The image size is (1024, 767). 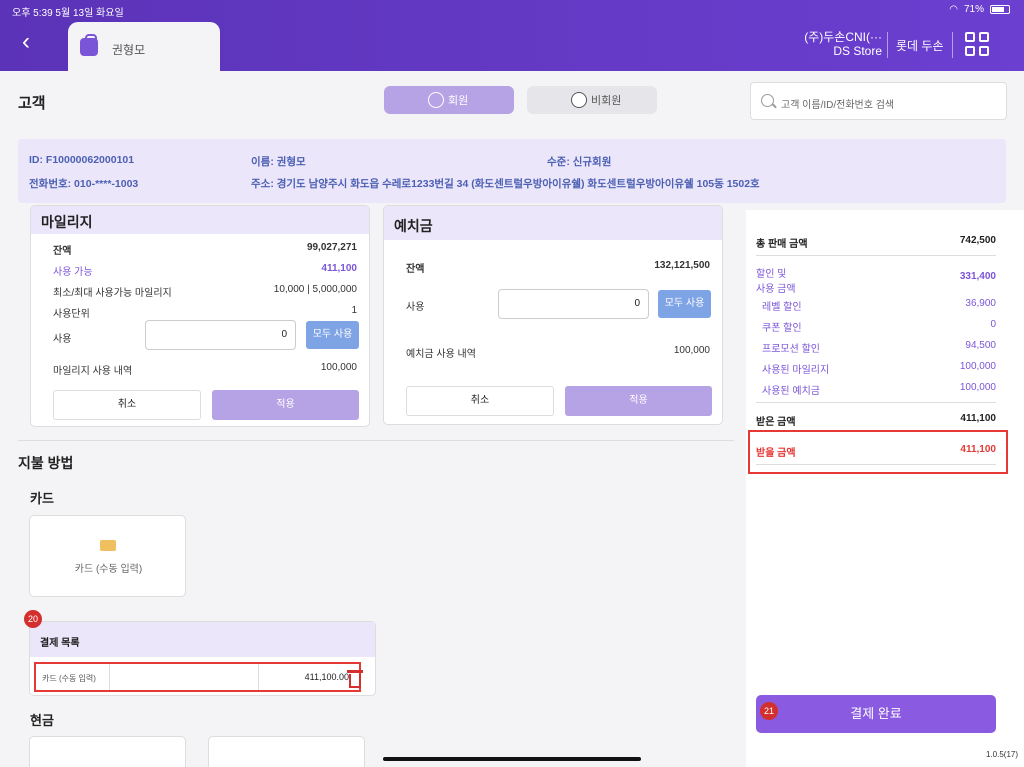 I want to click on company-name: (주)두손CNI(··· DS Store, so click(x=826, y=44).